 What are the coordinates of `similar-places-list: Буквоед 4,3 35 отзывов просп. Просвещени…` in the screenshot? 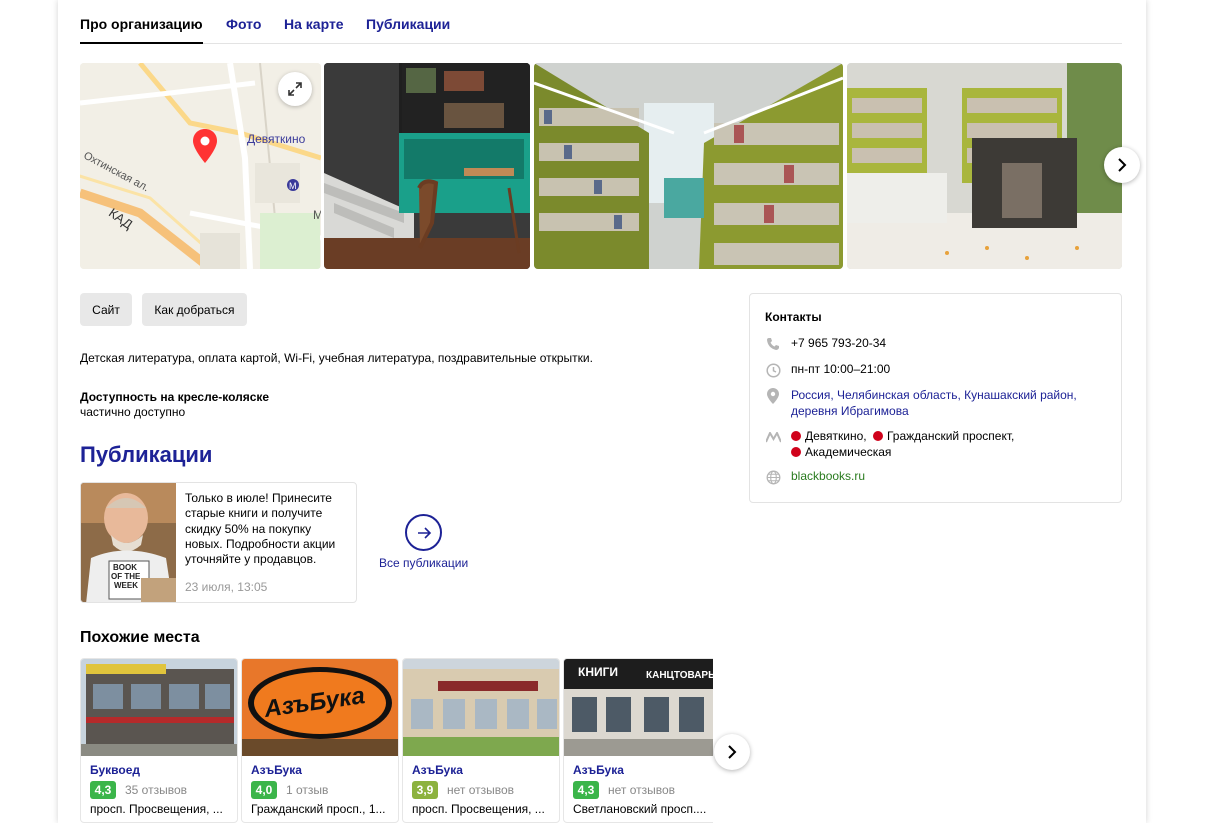 It's located at (396, 740).